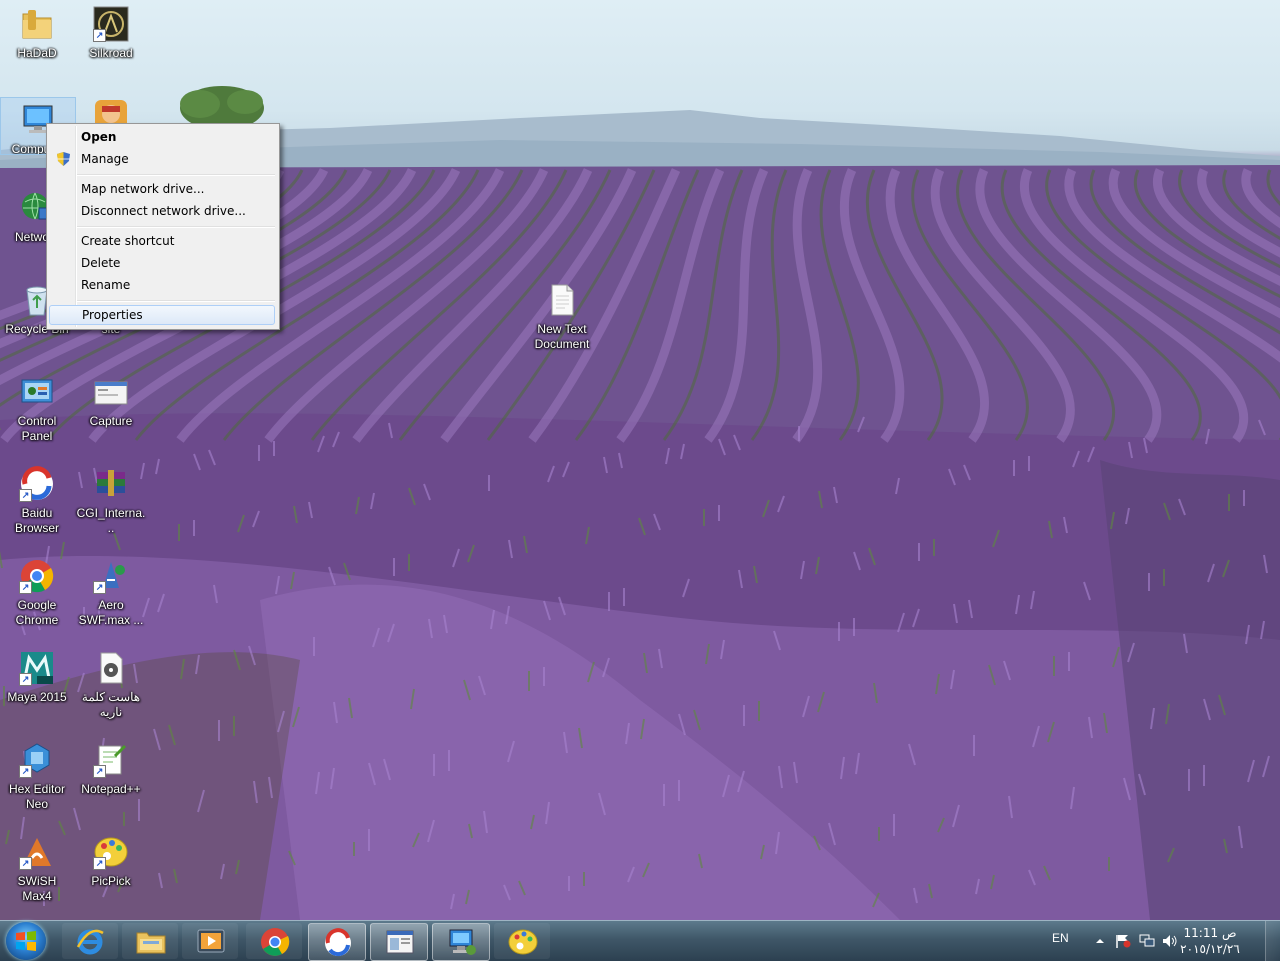 This screenshot has width=1280, height=961. I want to click on desktop-icon-google-chrome: ↗ Google Chrome, so click(37, 597).